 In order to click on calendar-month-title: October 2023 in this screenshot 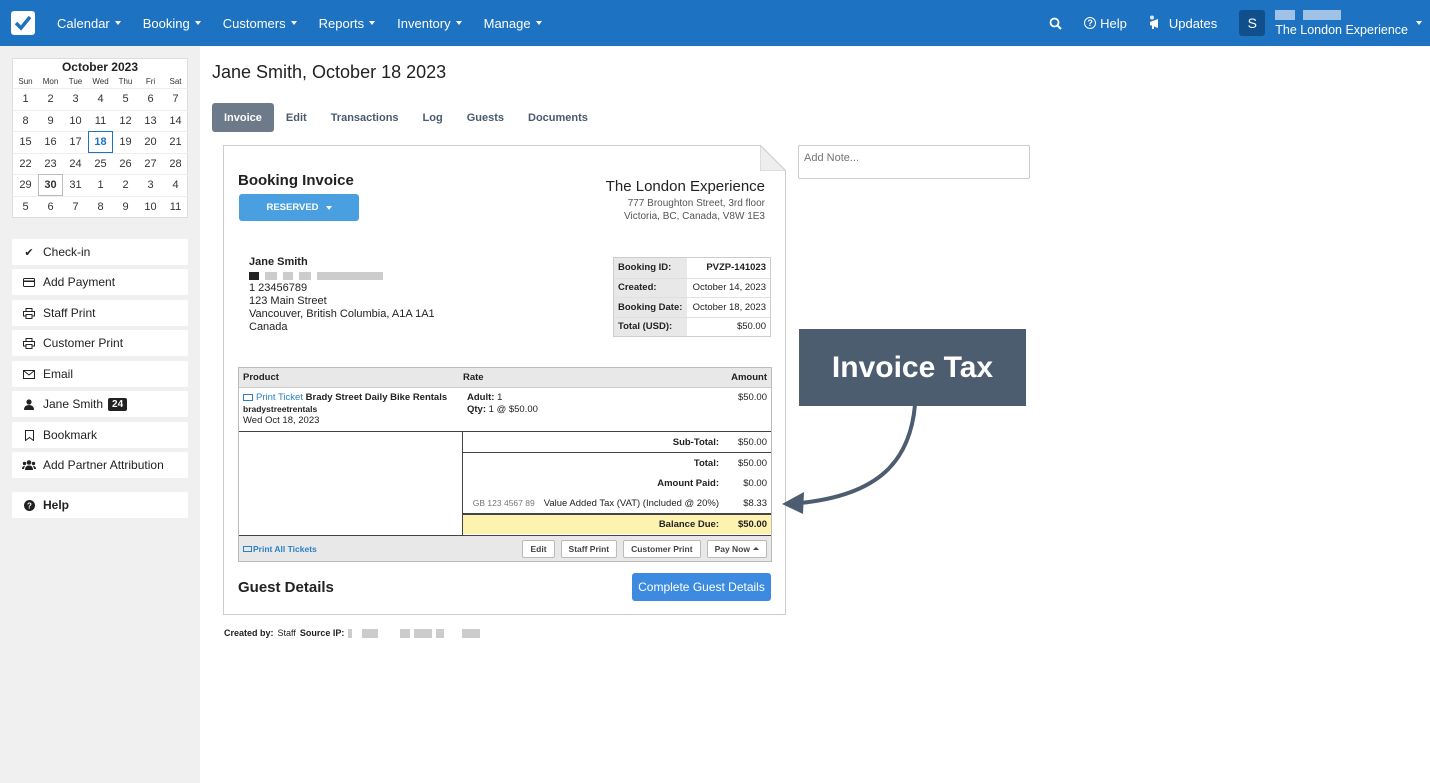, I will do `click(100, 67)`.